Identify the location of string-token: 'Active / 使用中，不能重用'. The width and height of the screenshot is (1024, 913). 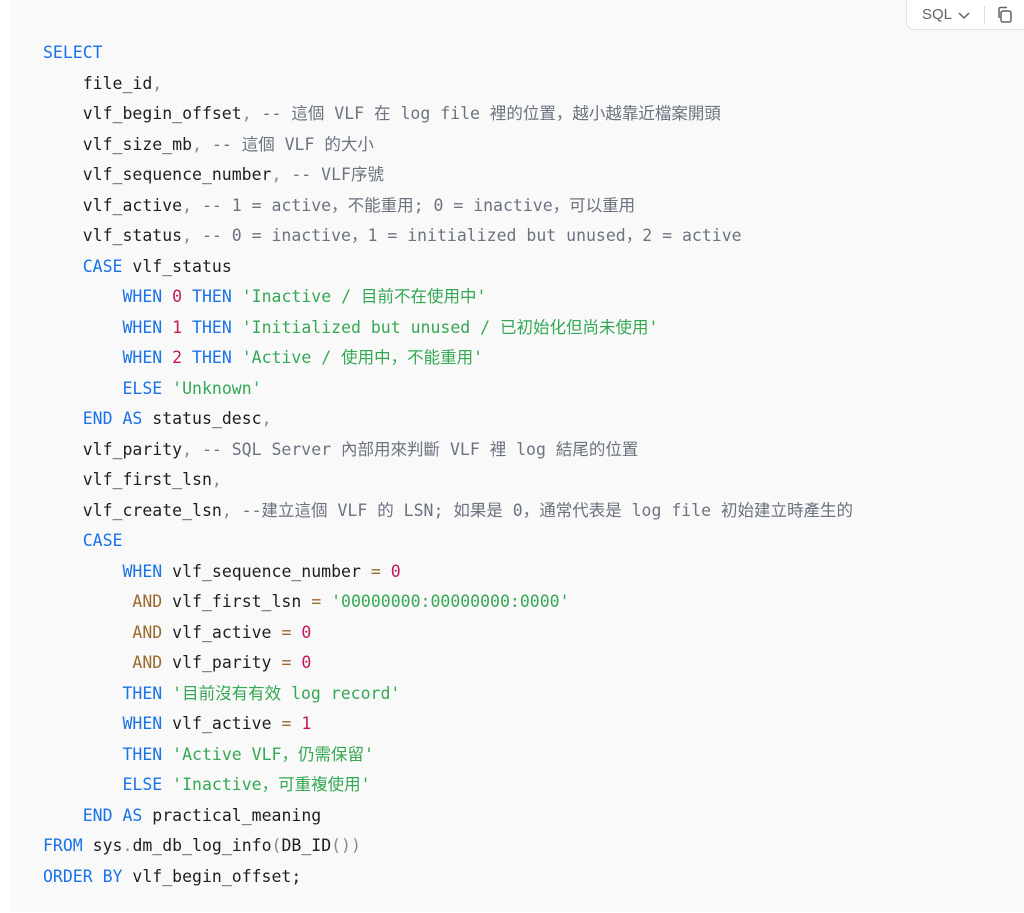
(362, 357).